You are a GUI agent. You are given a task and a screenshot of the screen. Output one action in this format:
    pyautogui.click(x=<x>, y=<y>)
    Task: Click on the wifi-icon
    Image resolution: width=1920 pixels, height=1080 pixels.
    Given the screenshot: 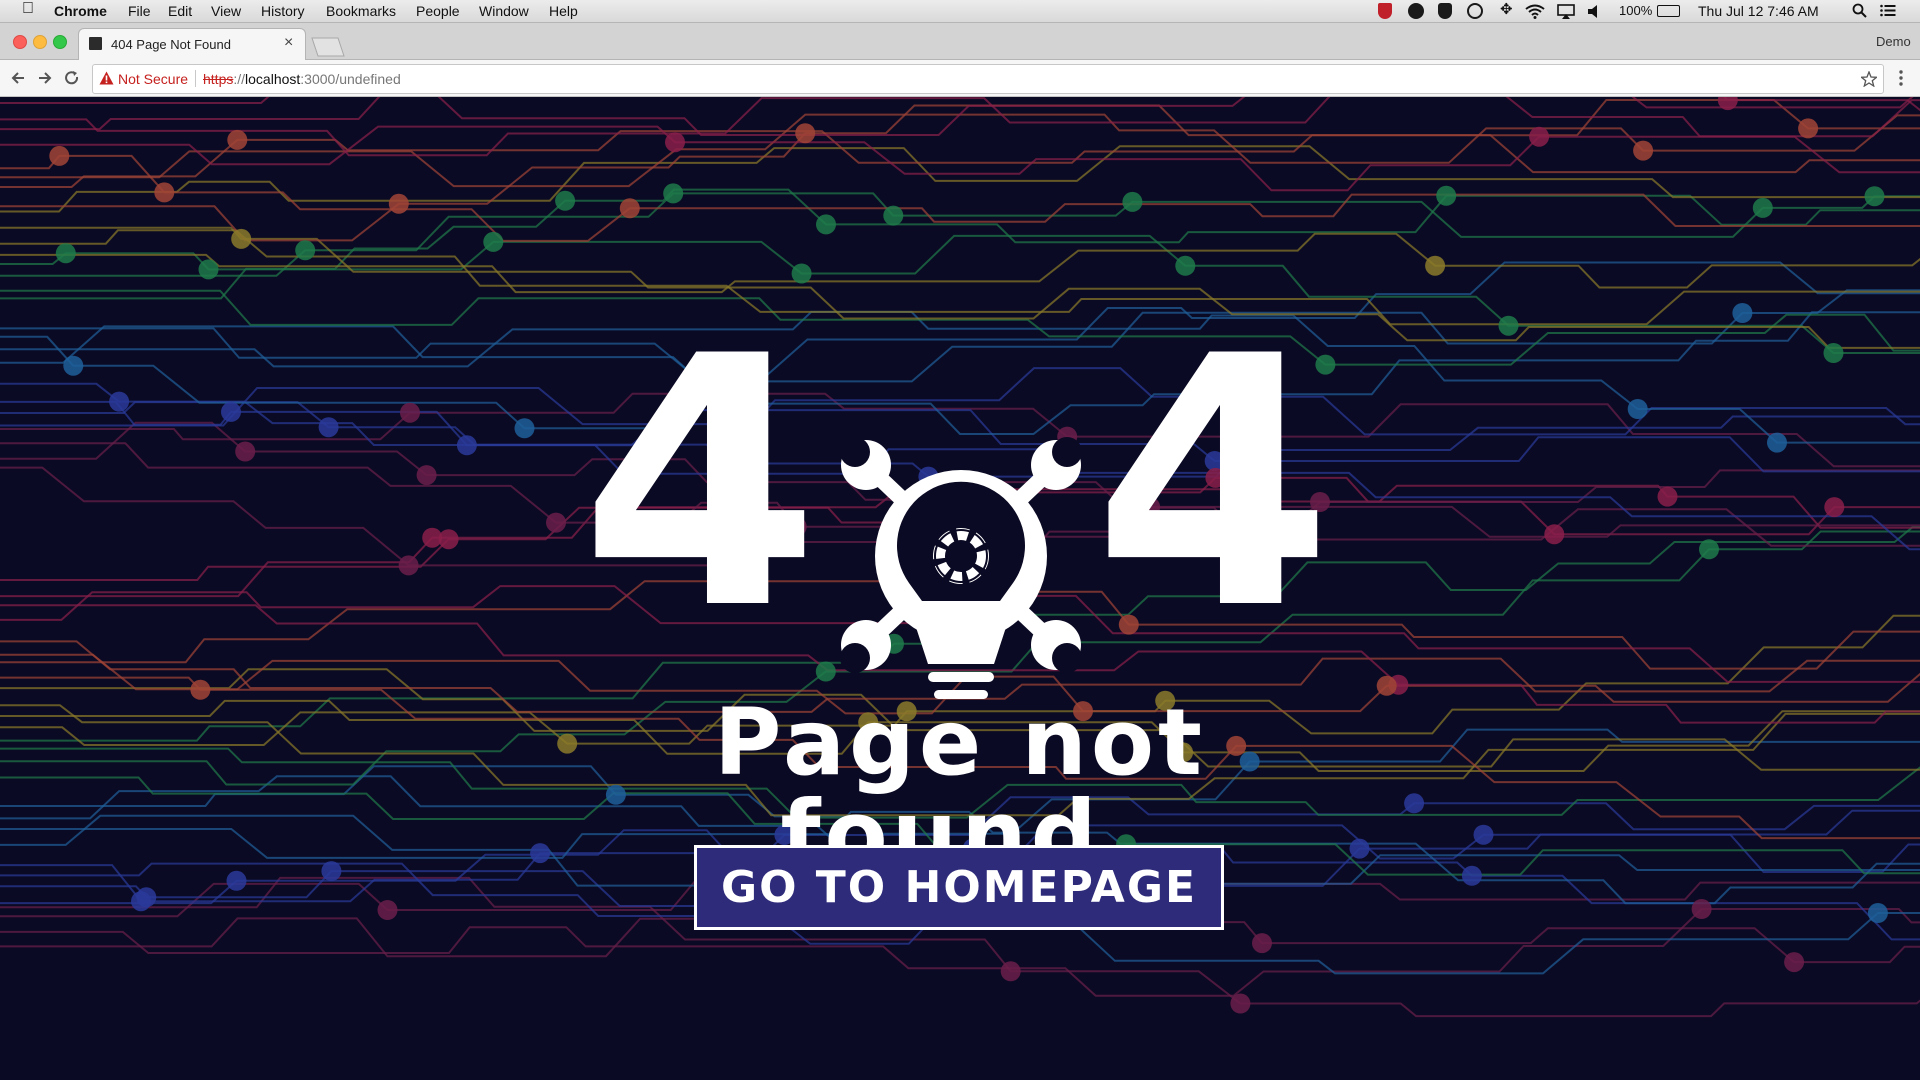 What is the action you would take?
    pyautogui.click(x=1535, y=11)
    